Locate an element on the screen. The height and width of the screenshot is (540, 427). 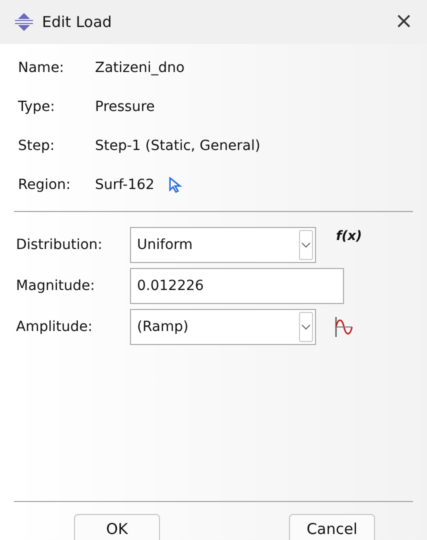
field-value: Step-1 (Static, General) is located at coordinates (177, 146).